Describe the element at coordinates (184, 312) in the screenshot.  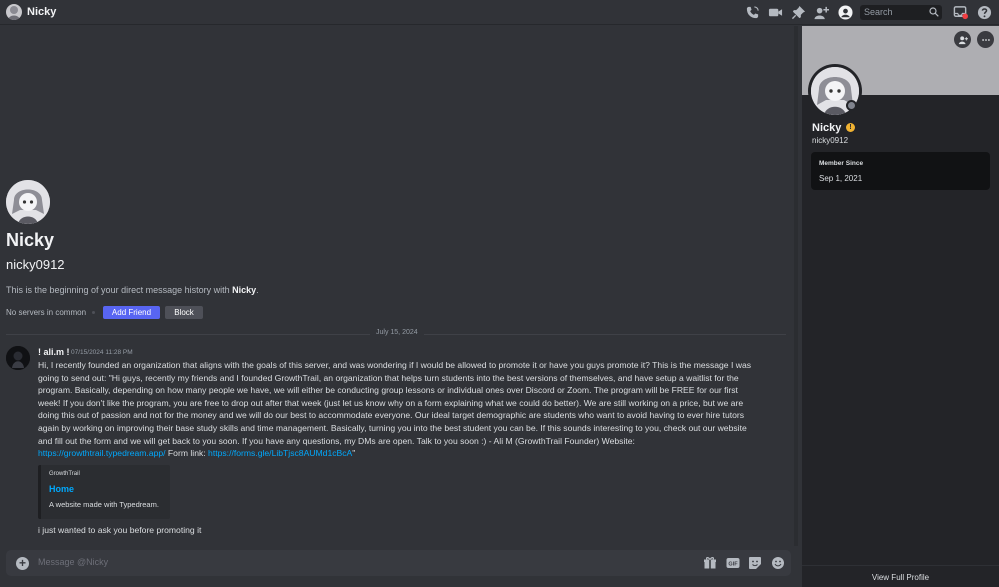
I see `block-button: Block` at that location.